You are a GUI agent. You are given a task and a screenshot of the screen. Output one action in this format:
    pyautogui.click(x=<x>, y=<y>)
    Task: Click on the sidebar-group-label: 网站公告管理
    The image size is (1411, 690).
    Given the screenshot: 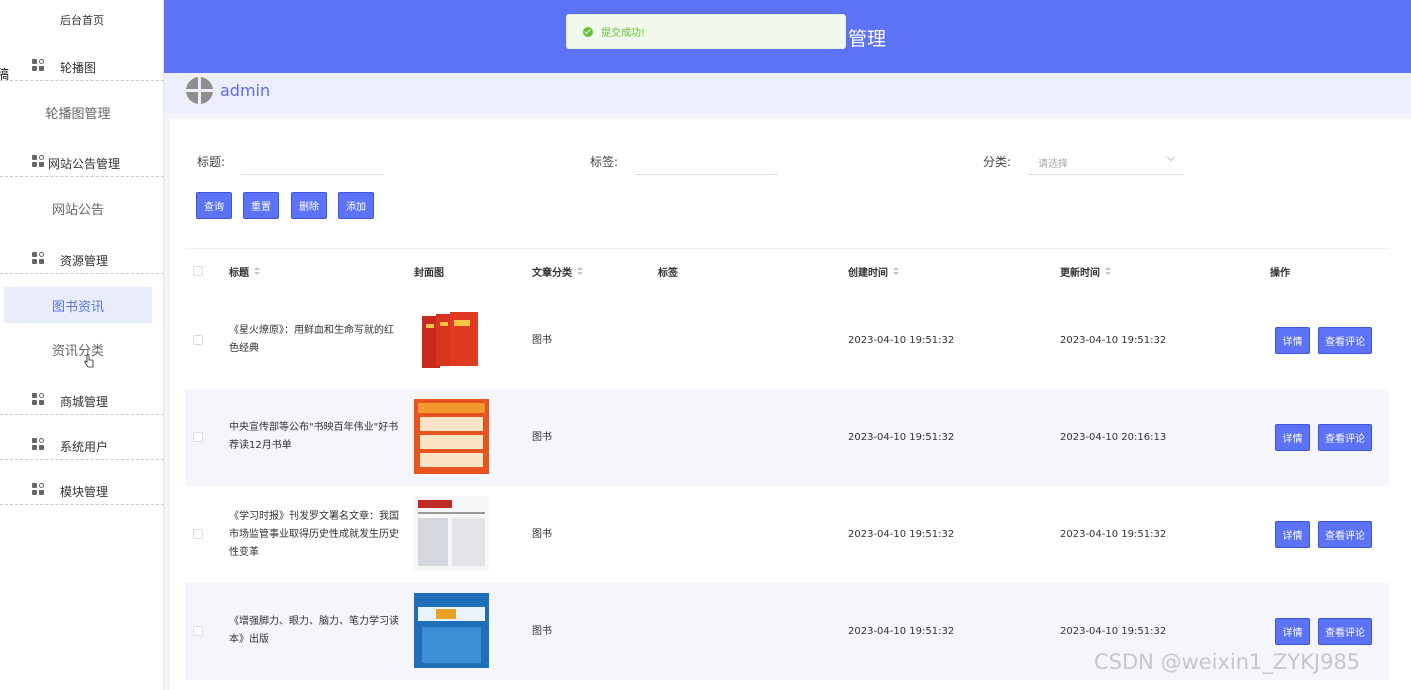 What is the action you would take?
    pyautogui.click(x=84, y=164)
    